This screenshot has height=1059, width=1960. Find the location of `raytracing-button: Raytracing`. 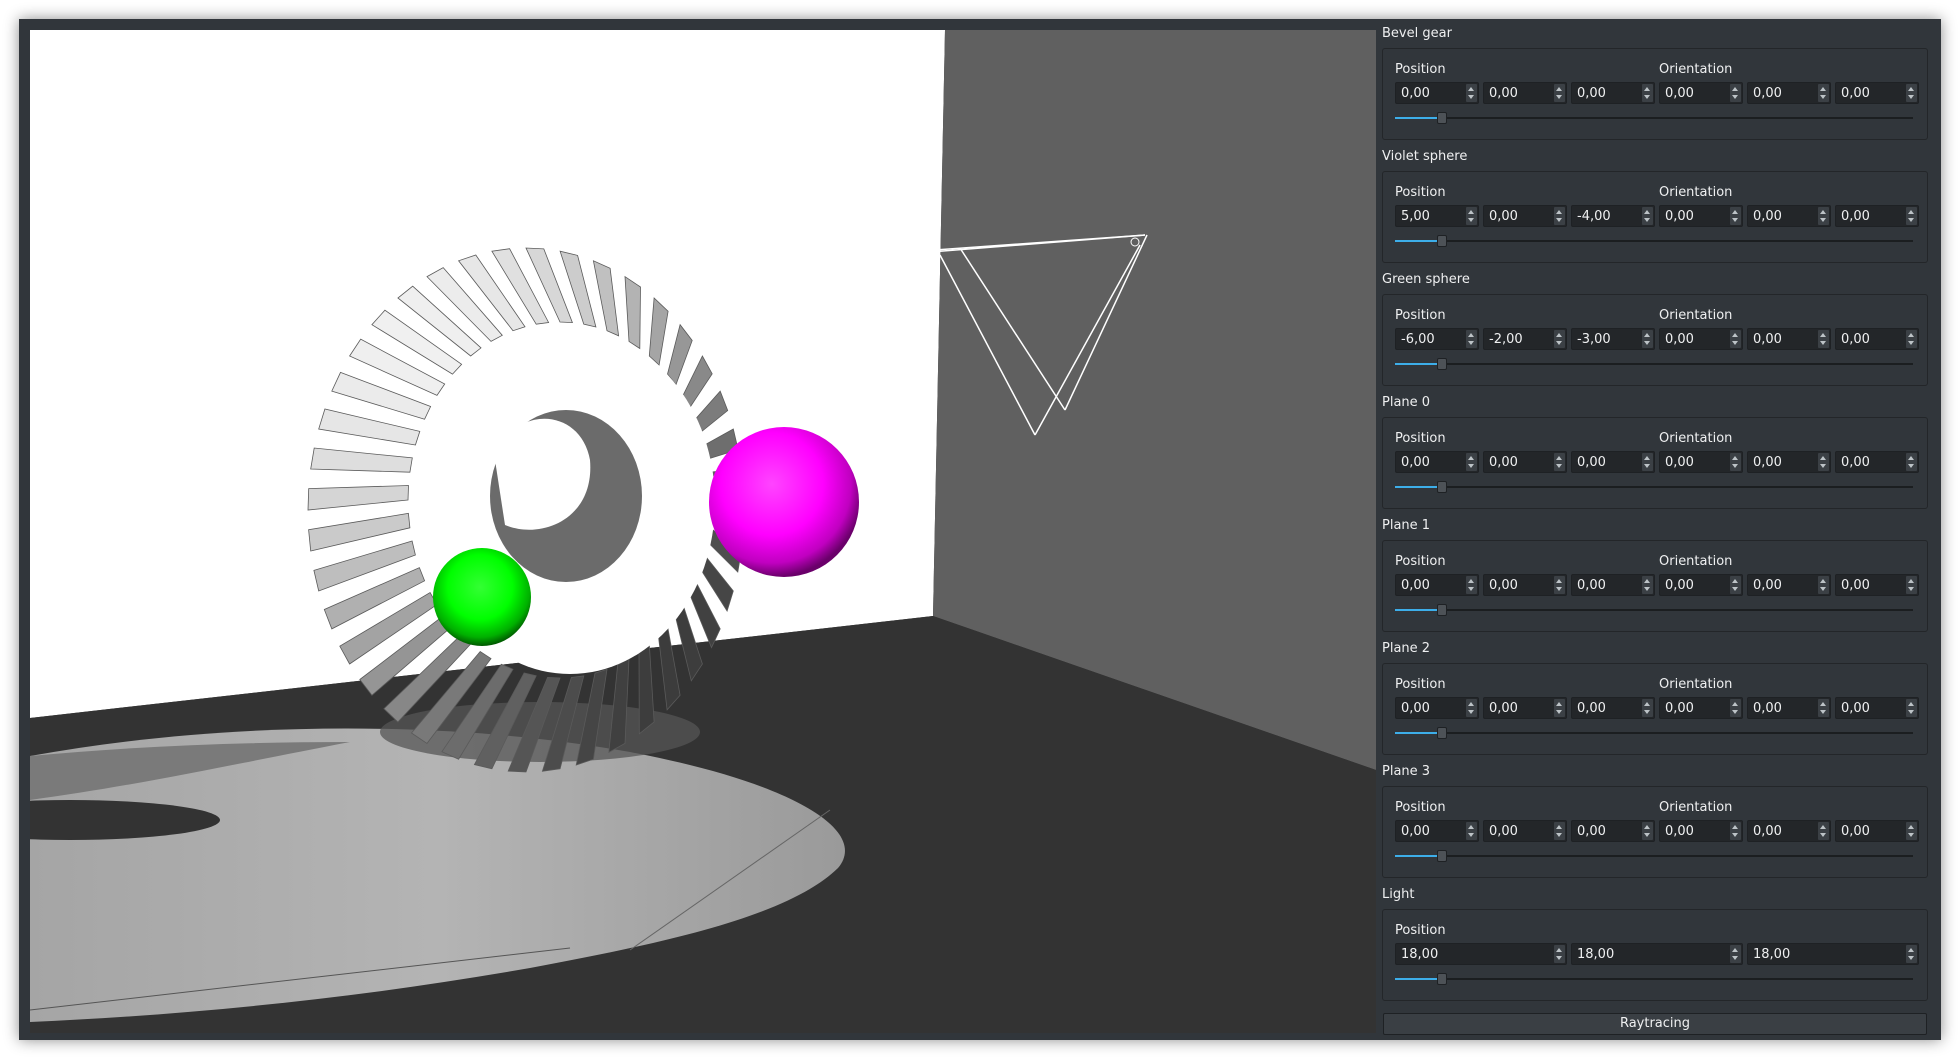

raytracing-button: Raytracing is located at coordinates (1655, 1024).